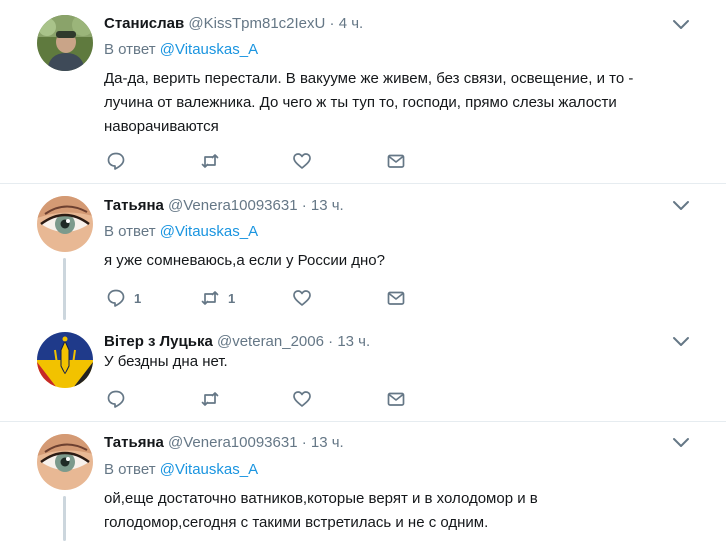  I want to click on tweet-actions: 1 1, so click(259, 298).